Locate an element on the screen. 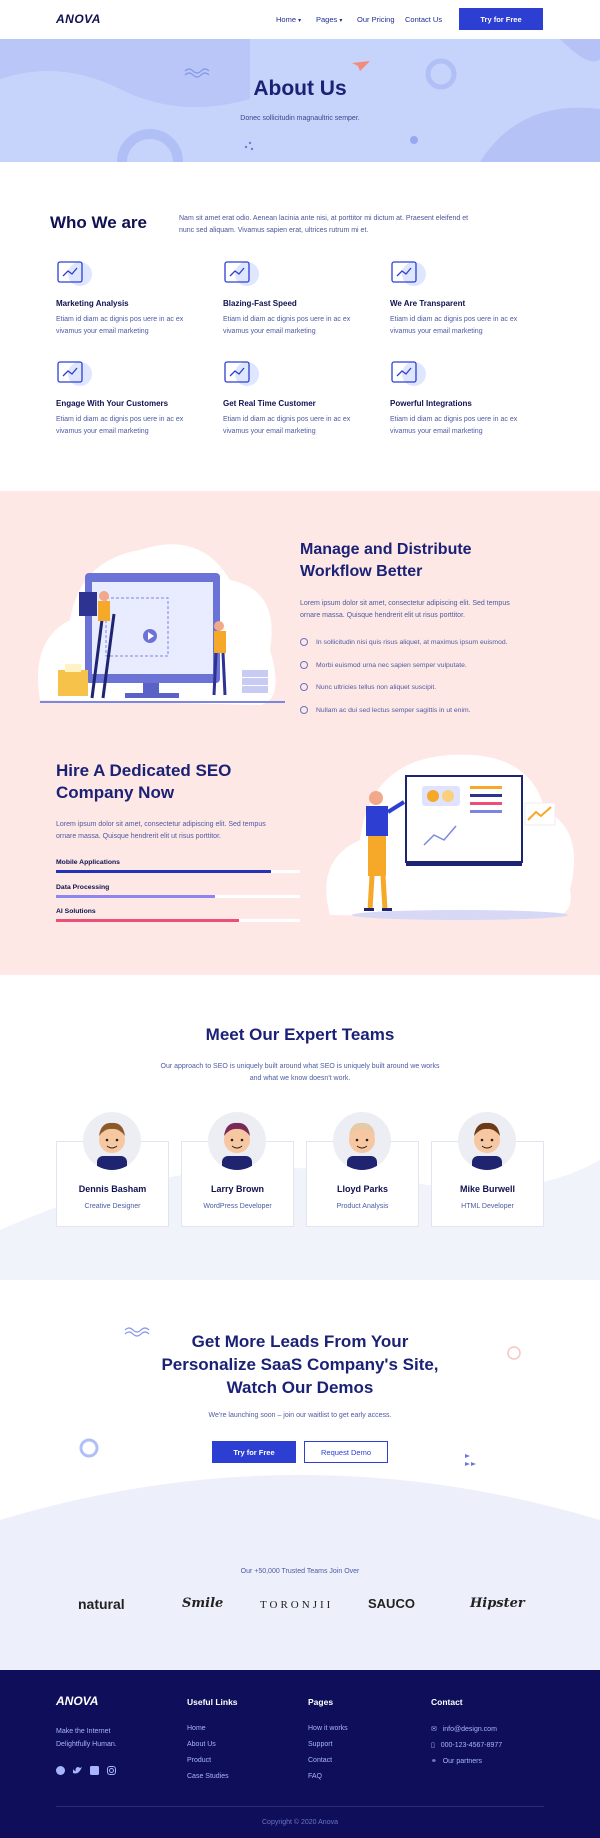  footer-link-case-studies: Case Studies is located at coordinates (208, 1776).